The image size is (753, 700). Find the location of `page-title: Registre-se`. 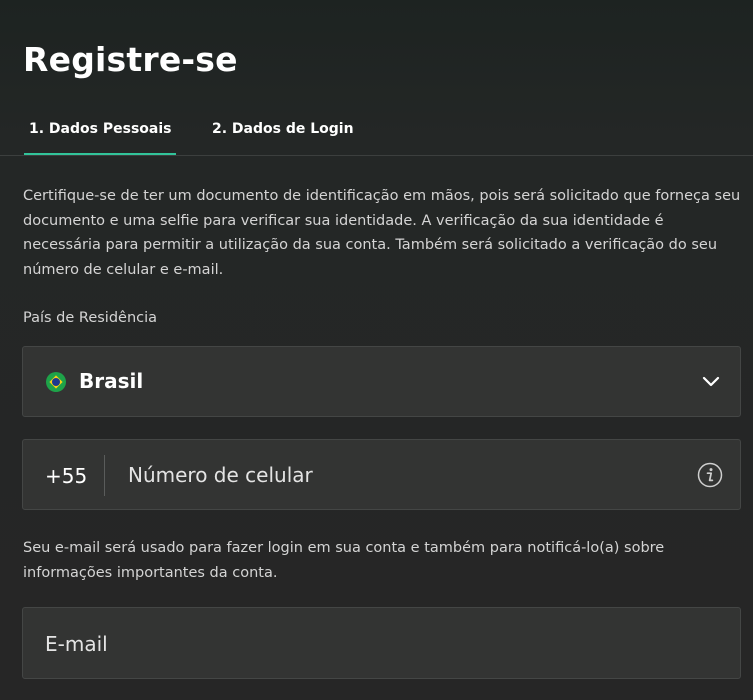

page-title: Registre-se is located at coordinates (130, 59).